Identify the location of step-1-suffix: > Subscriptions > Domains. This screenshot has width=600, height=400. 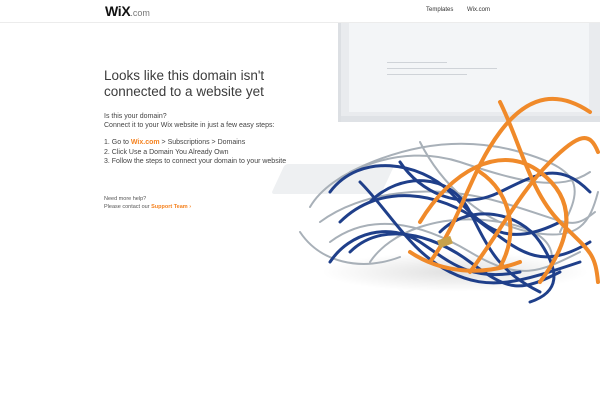
(202, 142).